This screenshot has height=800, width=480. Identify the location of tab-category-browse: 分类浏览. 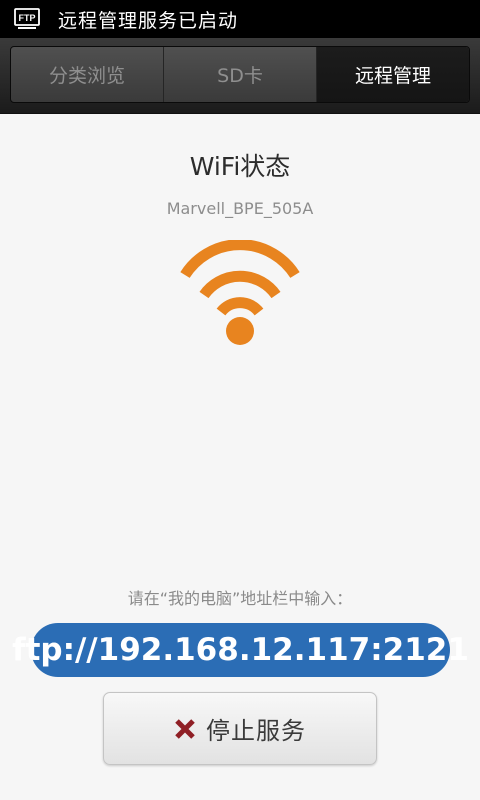
(87, 74).